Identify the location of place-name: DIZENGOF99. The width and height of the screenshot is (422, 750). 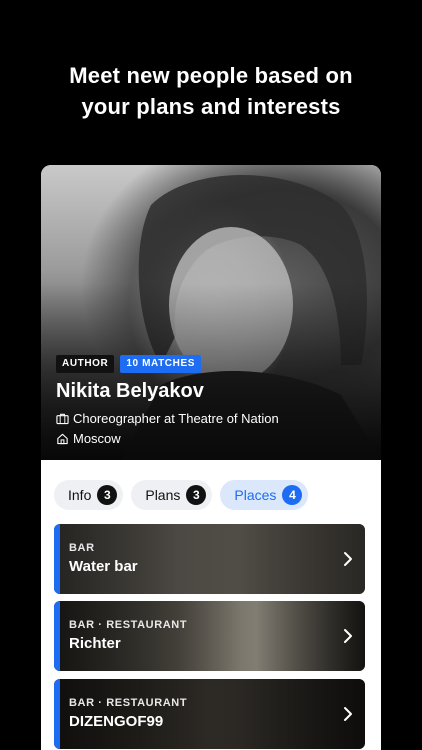
(116, 721).